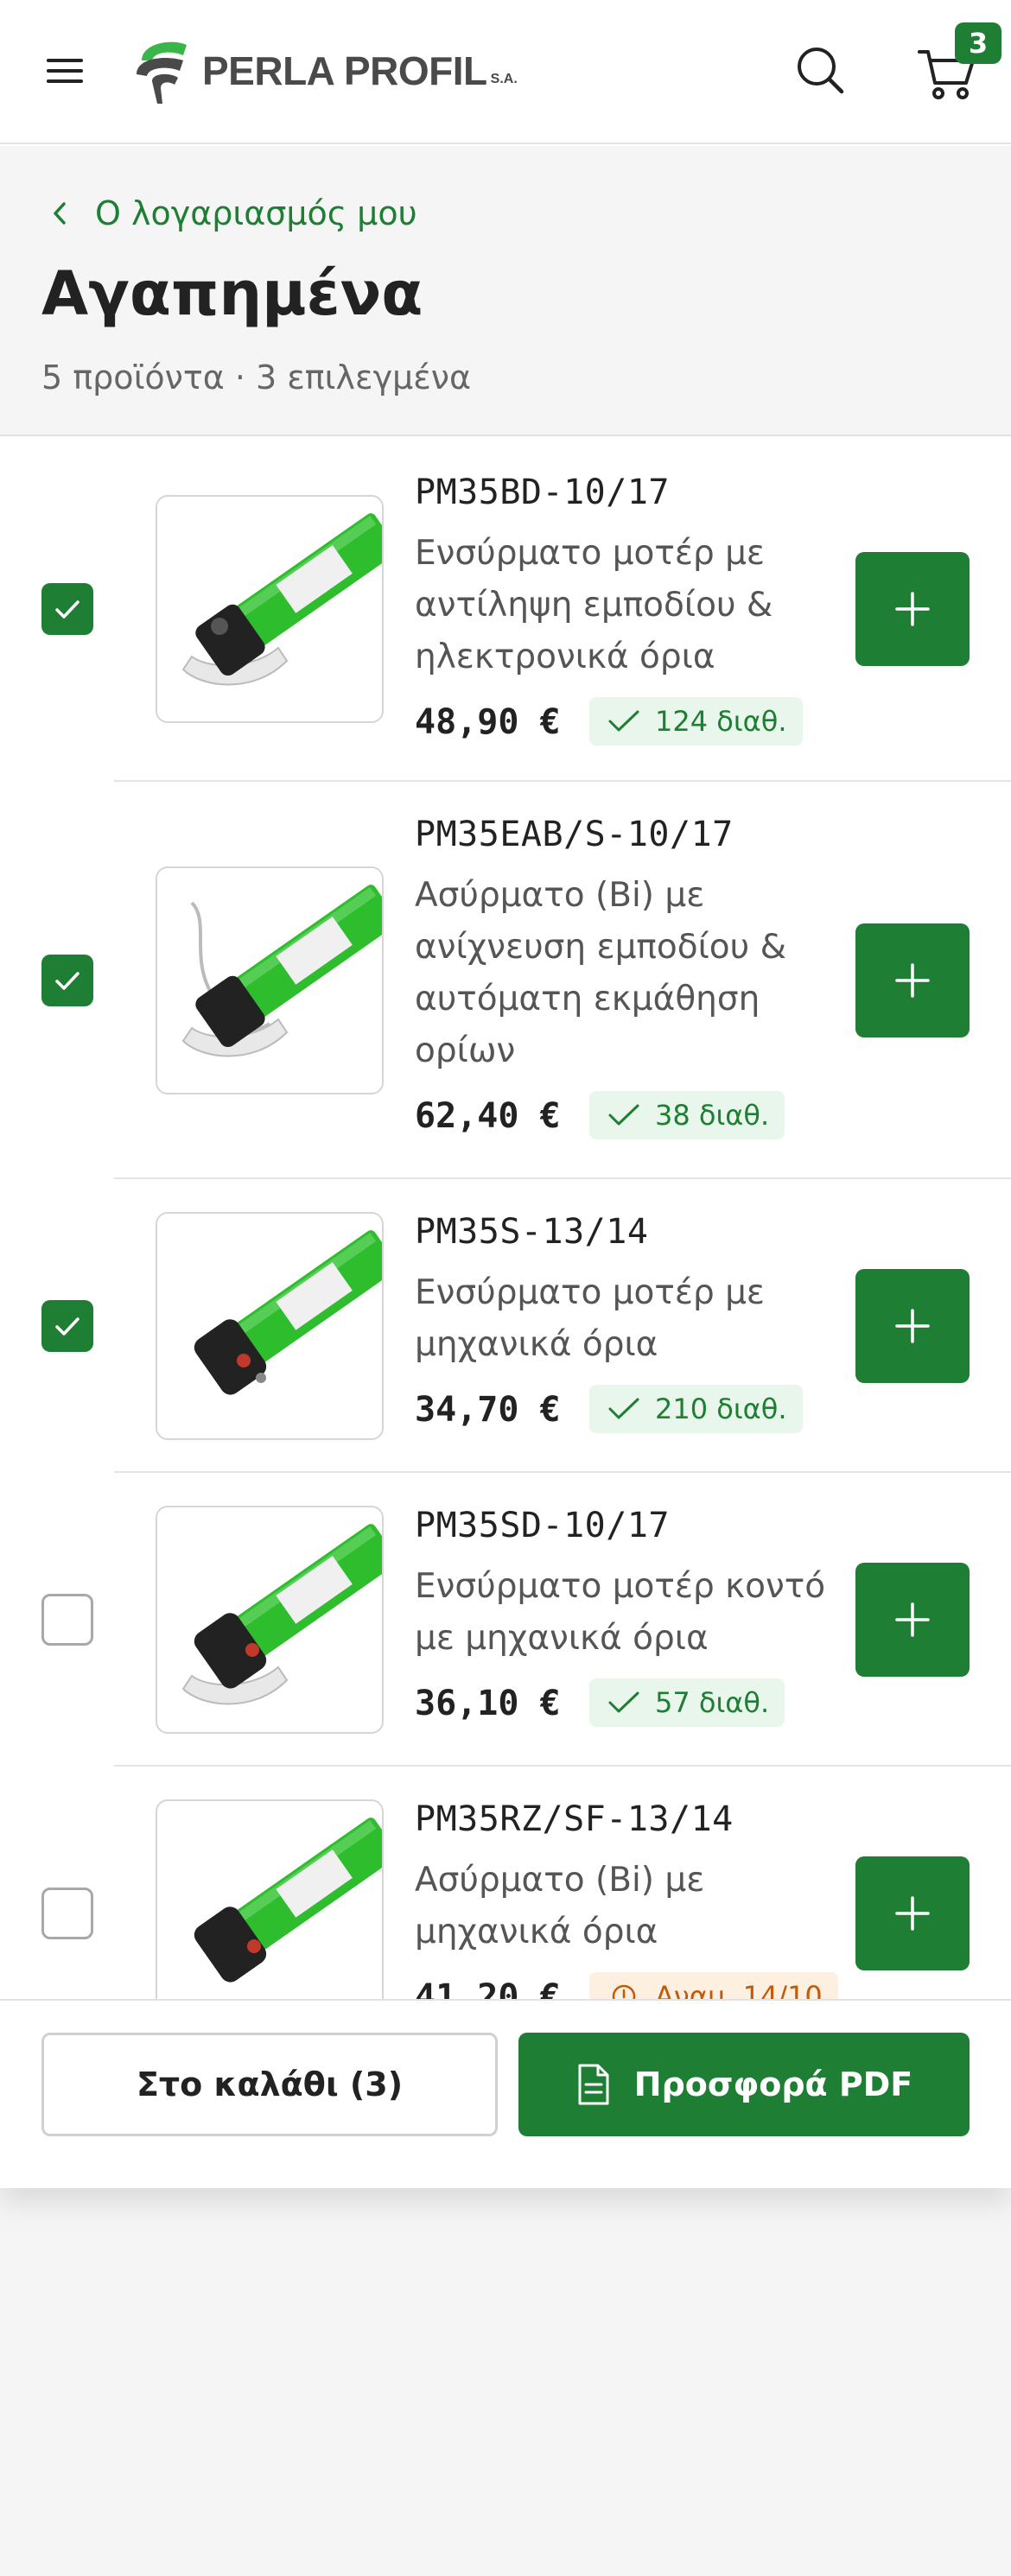 This screenshot has width=1011, height=2576. What do you see at coordinates (256, 377) in the screenshot?
I see `page-subtitle: 5 προϊόντα · 3 επιλεγμένα` at bounding box center [256, 377].